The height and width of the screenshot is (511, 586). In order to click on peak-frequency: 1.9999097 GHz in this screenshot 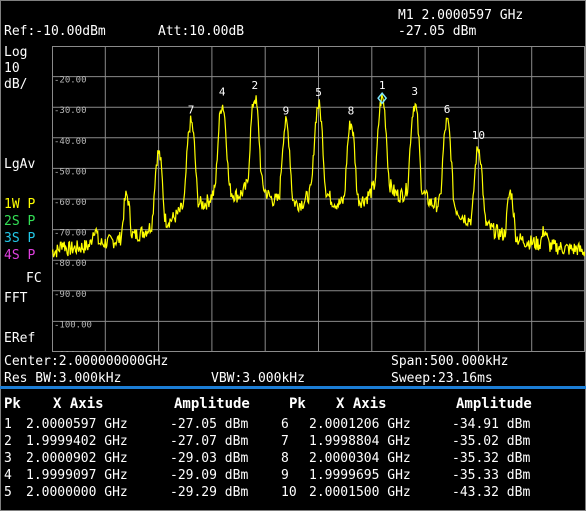, I will do `click(77, 475)`.